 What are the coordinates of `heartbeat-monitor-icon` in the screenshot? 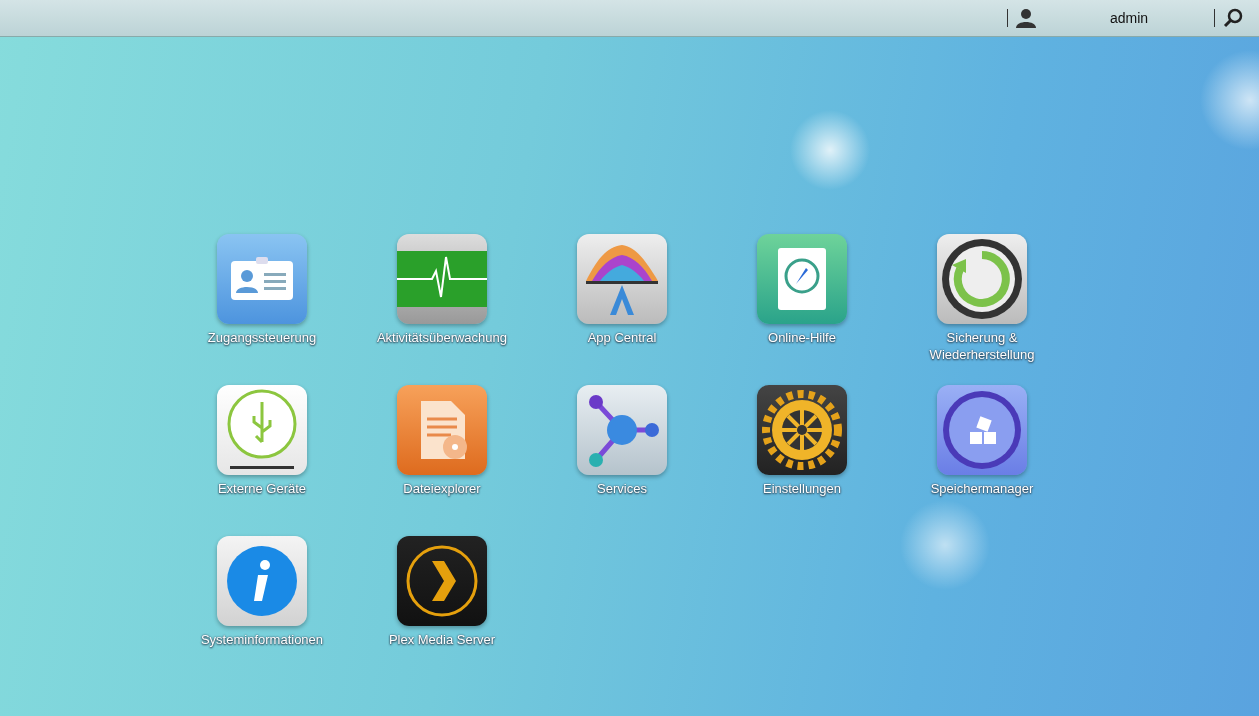 It's located at (442, 279).